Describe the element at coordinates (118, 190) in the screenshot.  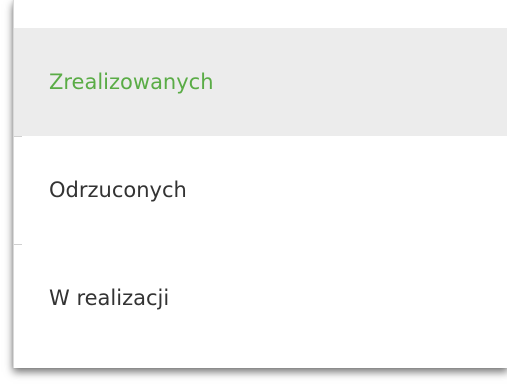
I see `menu-item-label: Odrzuconych` at that location.